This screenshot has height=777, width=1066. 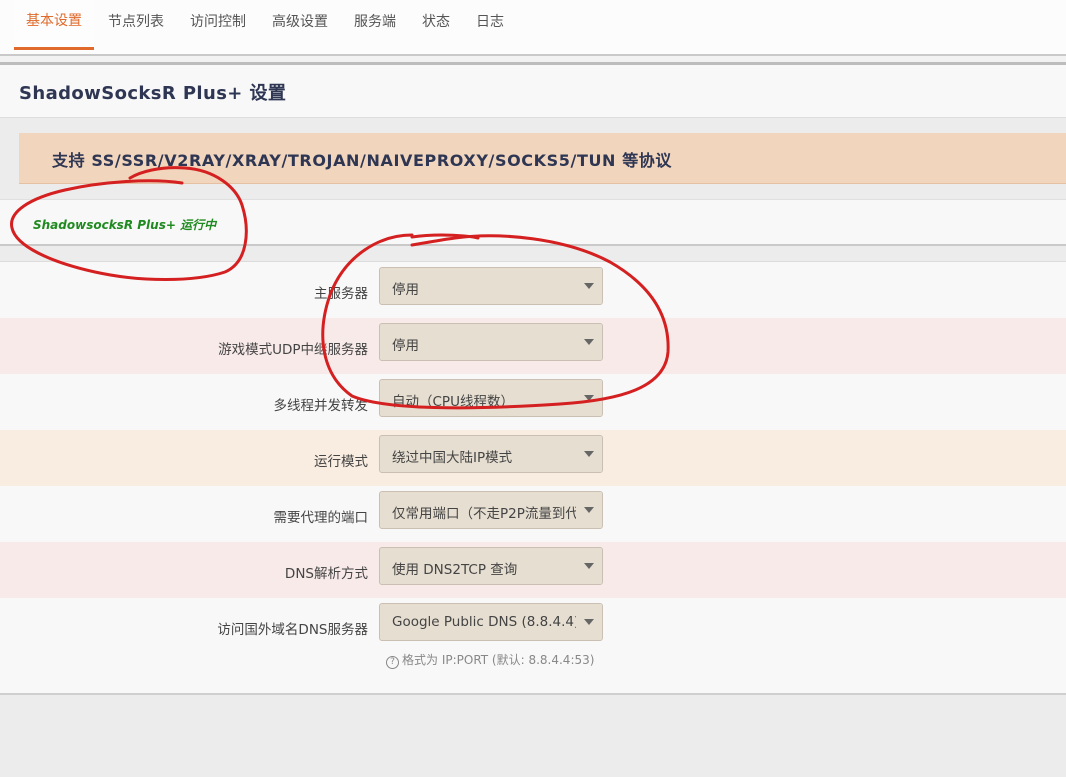 What do you see at coordinates (375, 22) in the screenshot?
I see `tab-label: 服务端` at bounding box center [375, 22].